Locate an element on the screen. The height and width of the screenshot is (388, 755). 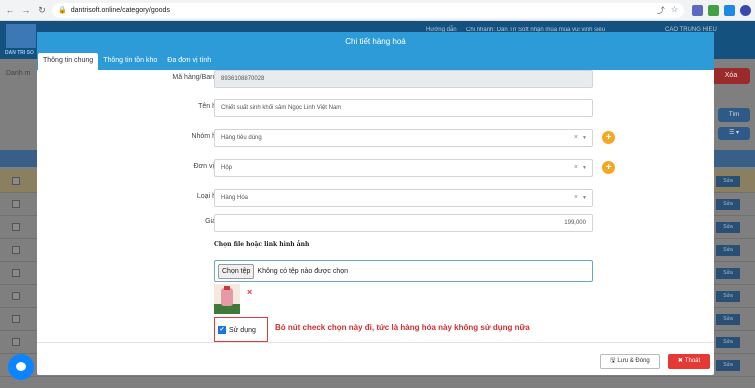
image-section-title: Chọn file hoặc link hình ảnh is located at coordinates (262, 244).